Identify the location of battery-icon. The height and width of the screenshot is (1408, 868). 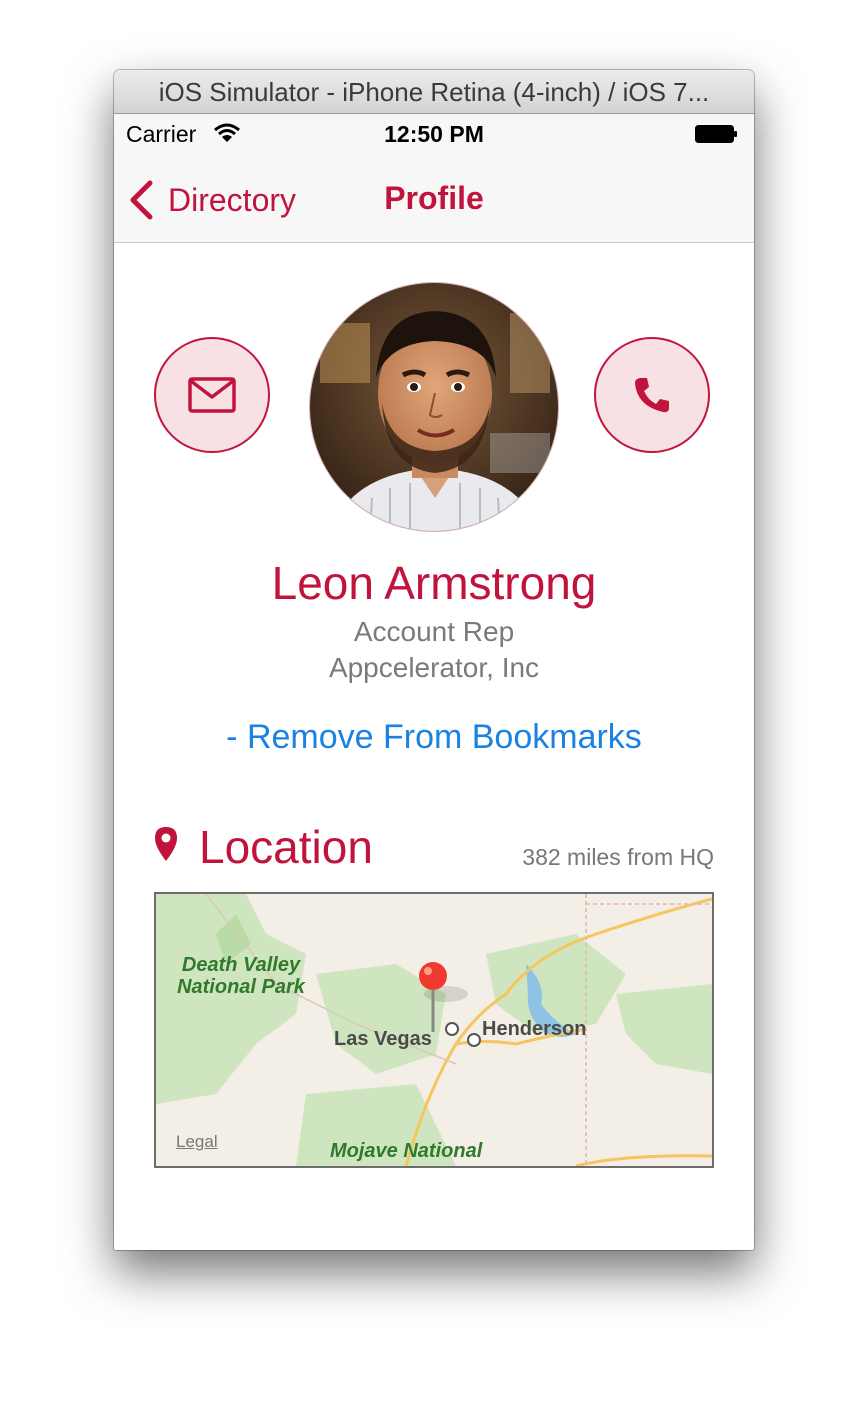
(716, 134).